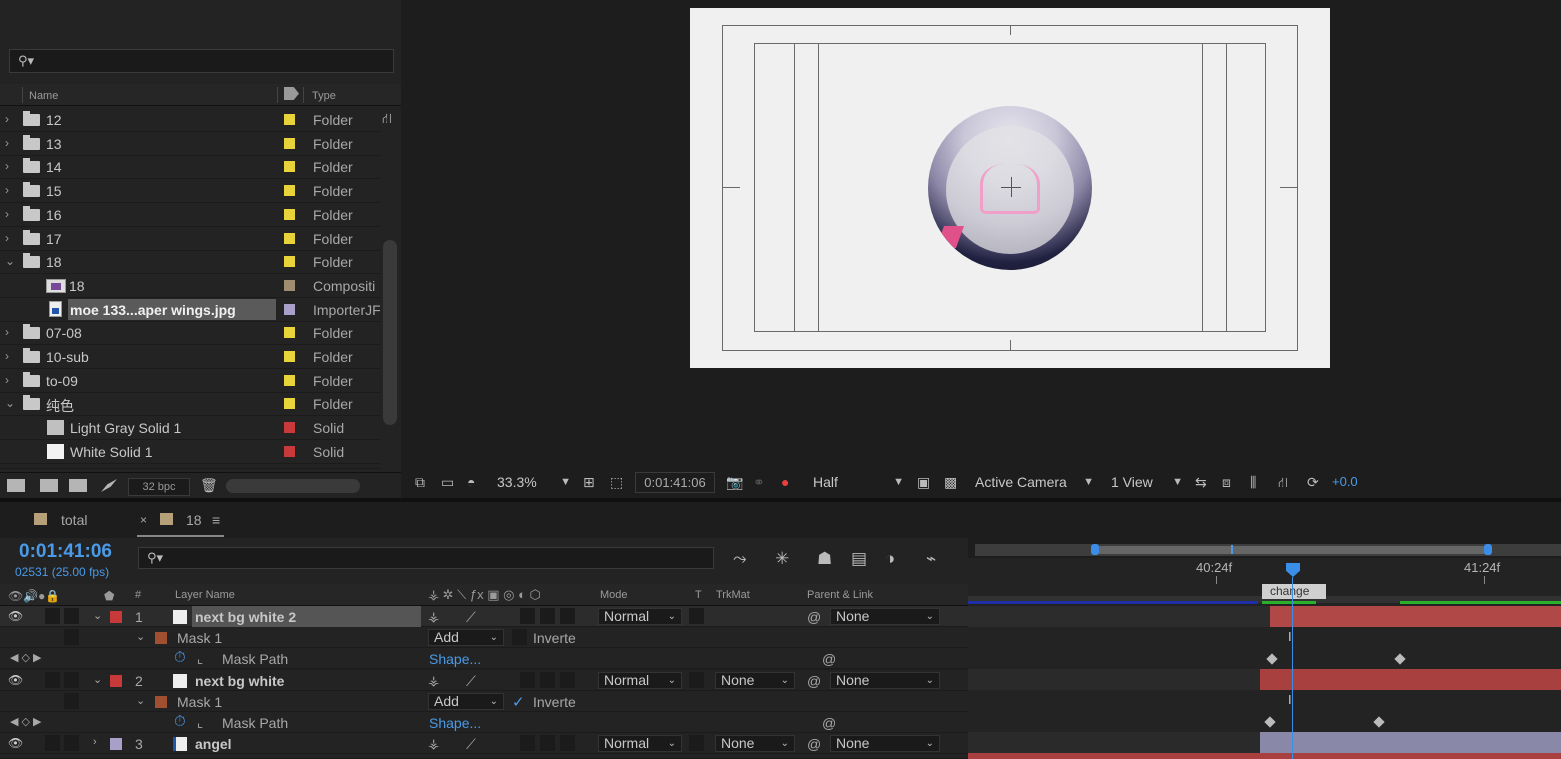 Image resolution: width=1561 pixels, height=759 pixels. I want to click on layer-name: next bg white, so click(239, 681).